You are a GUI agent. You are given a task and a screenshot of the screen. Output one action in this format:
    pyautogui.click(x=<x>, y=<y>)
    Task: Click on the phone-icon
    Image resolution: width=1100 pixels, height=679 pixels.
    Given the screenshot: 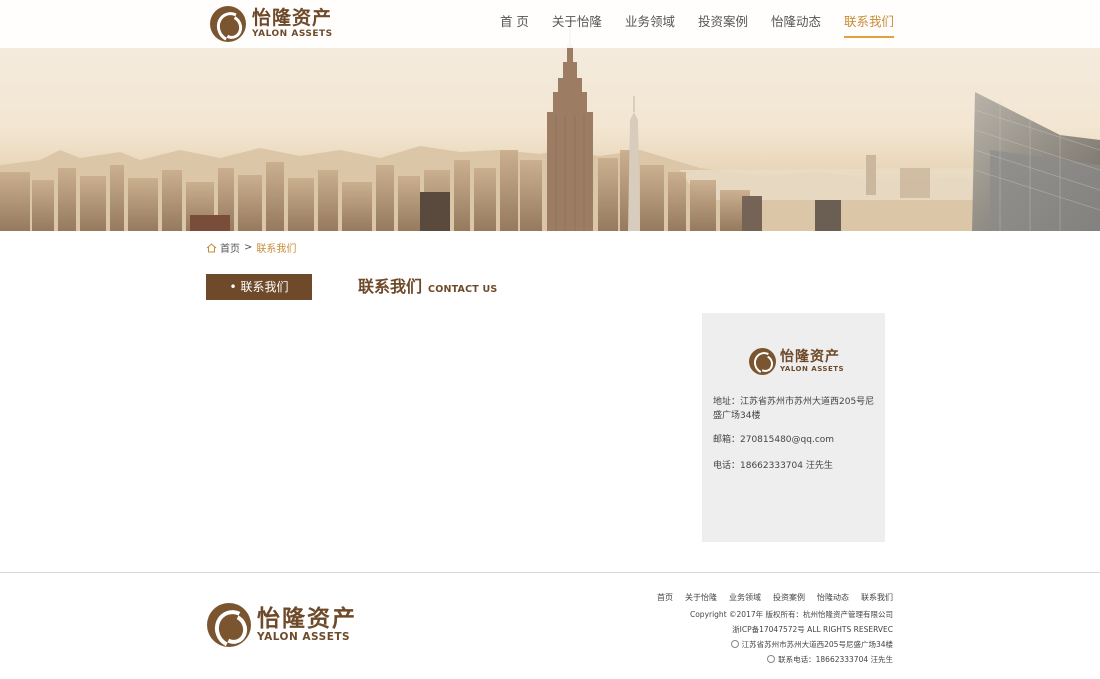 What is the action you would take?
    pyautogui.click(x=771, y=659)
    